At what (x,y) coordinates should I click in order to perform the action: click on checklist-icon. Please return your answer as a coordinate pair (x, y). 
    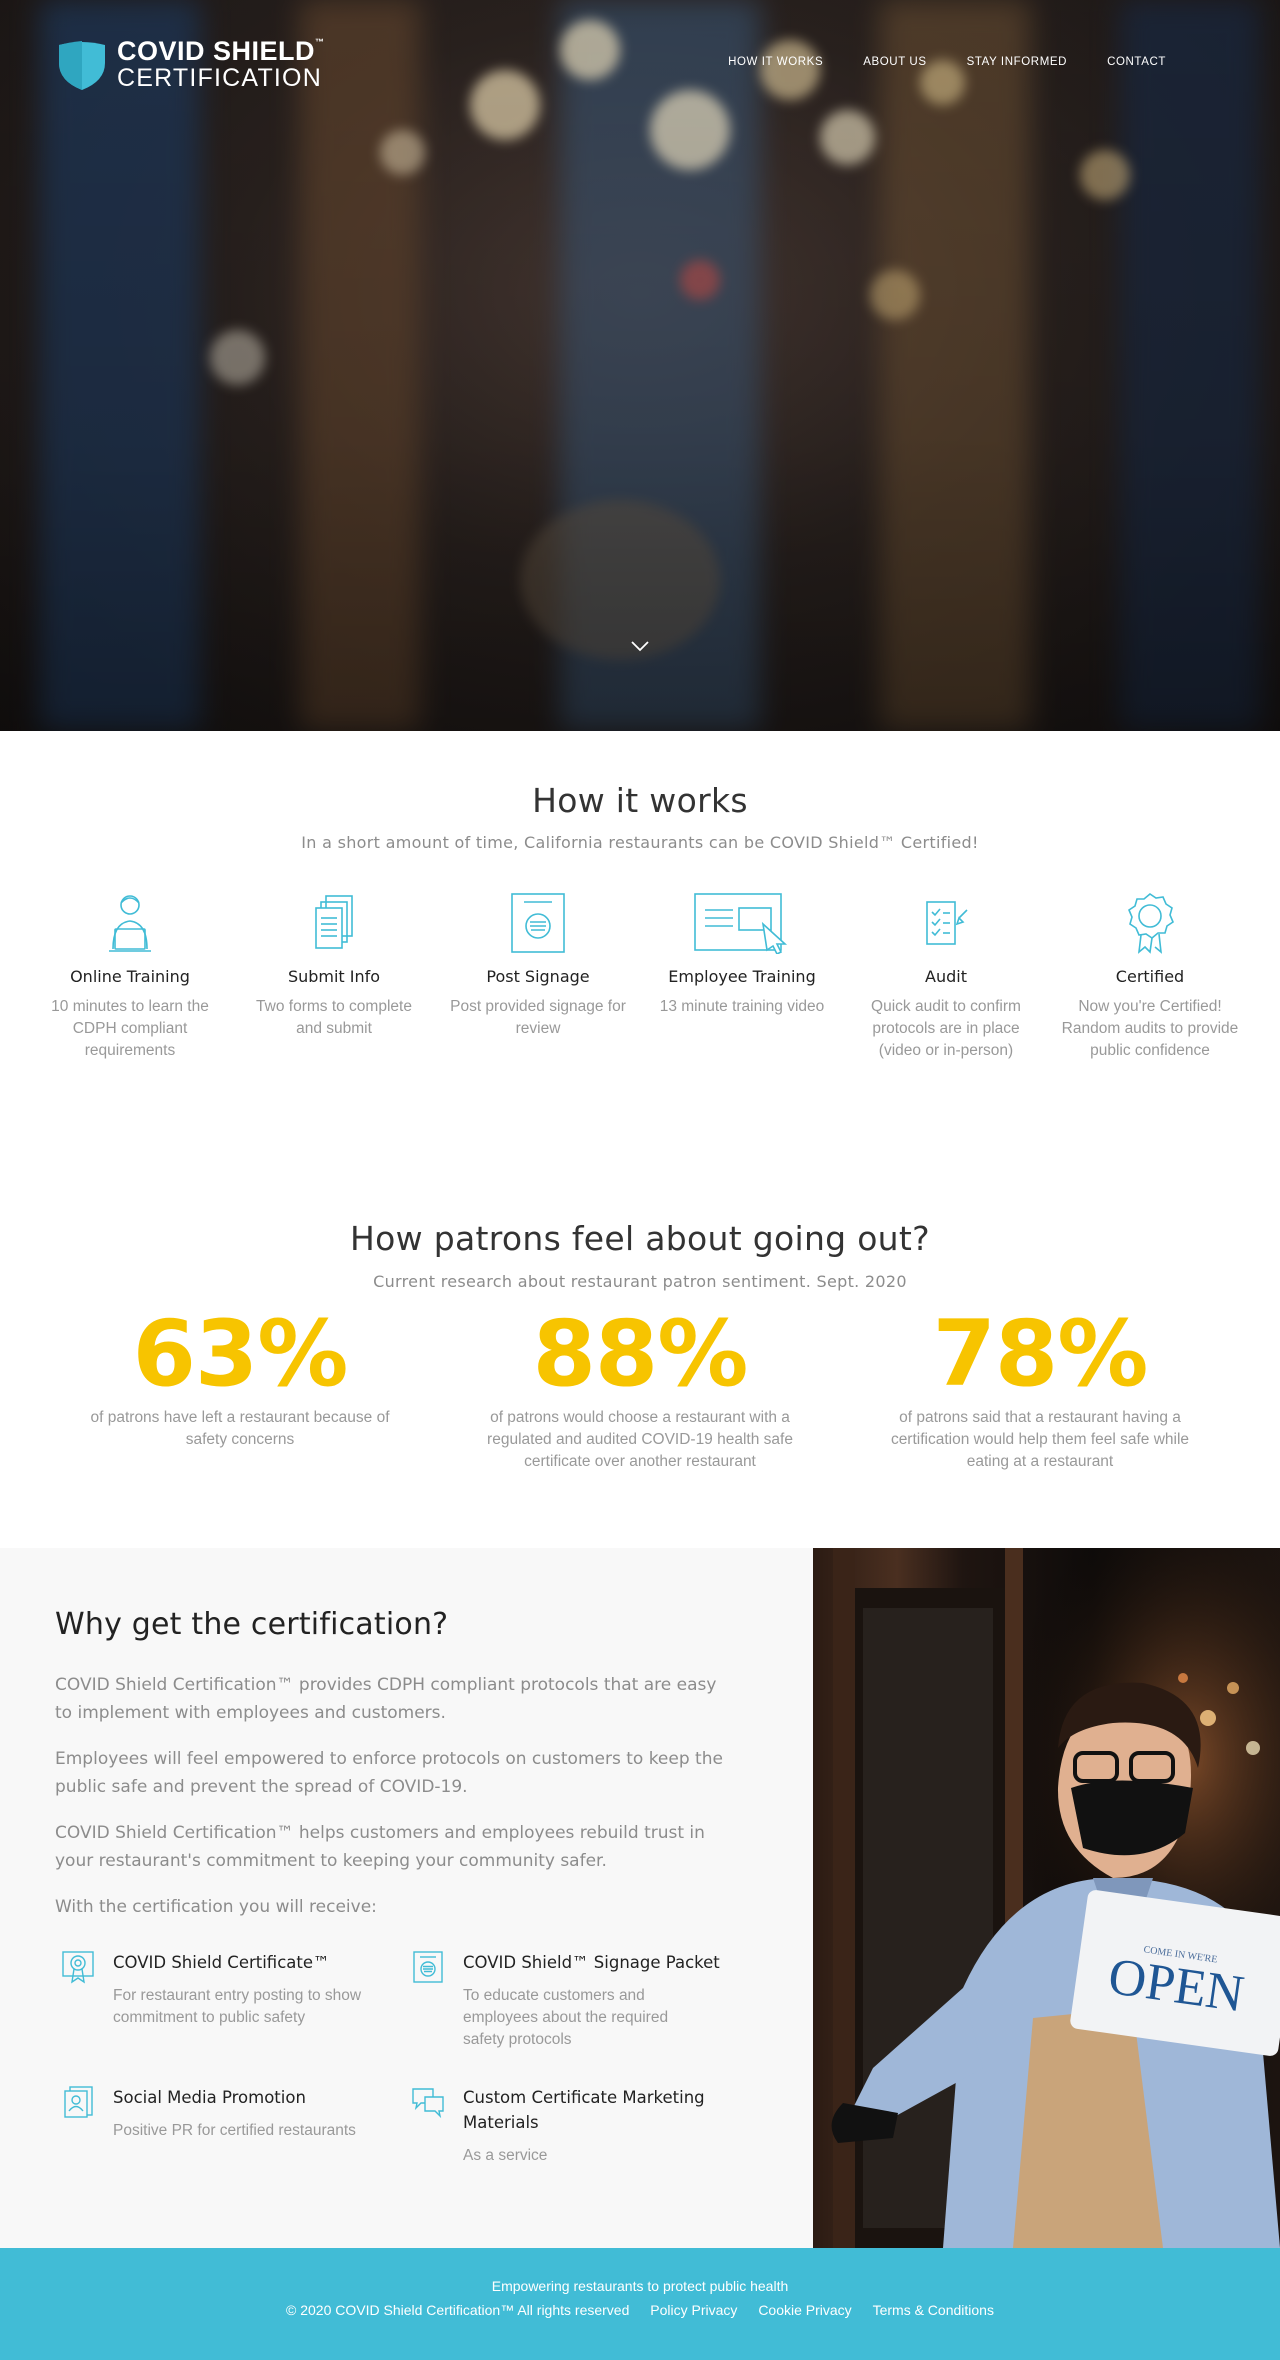
    Looking at the image, I should click on (947, 923).